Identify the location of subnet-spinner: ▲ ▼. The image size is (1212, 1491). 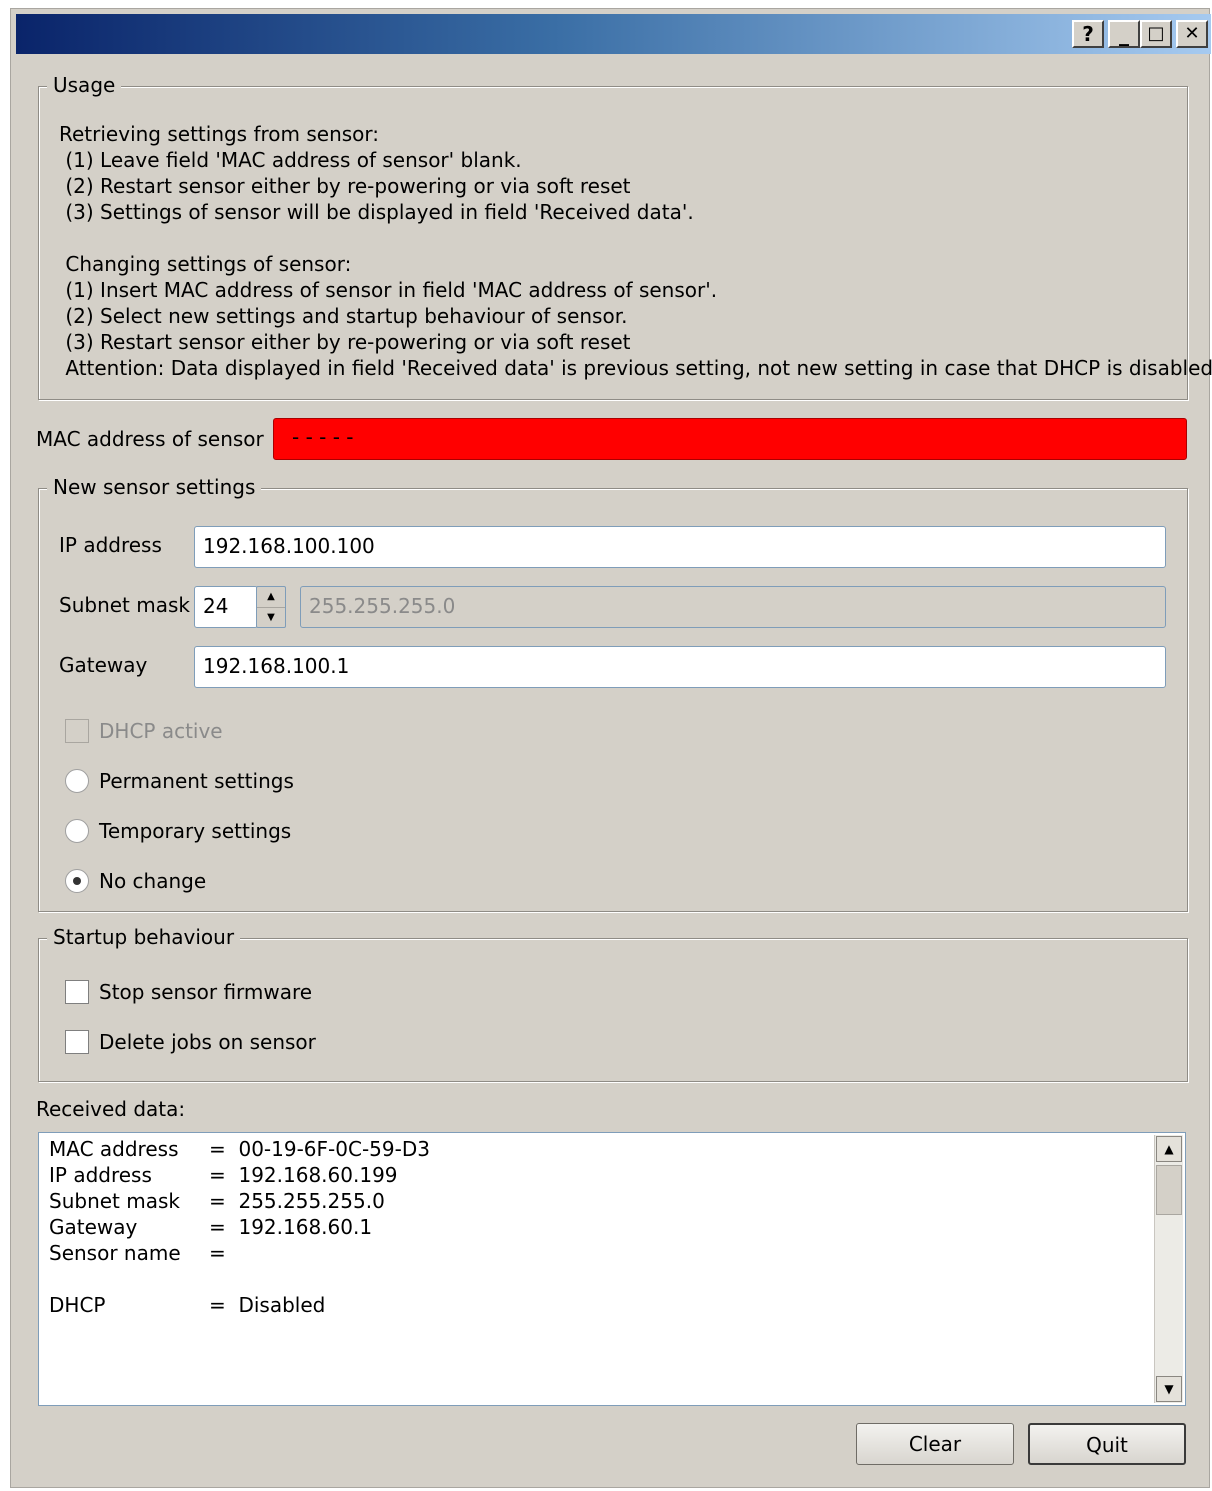
(271, 607).